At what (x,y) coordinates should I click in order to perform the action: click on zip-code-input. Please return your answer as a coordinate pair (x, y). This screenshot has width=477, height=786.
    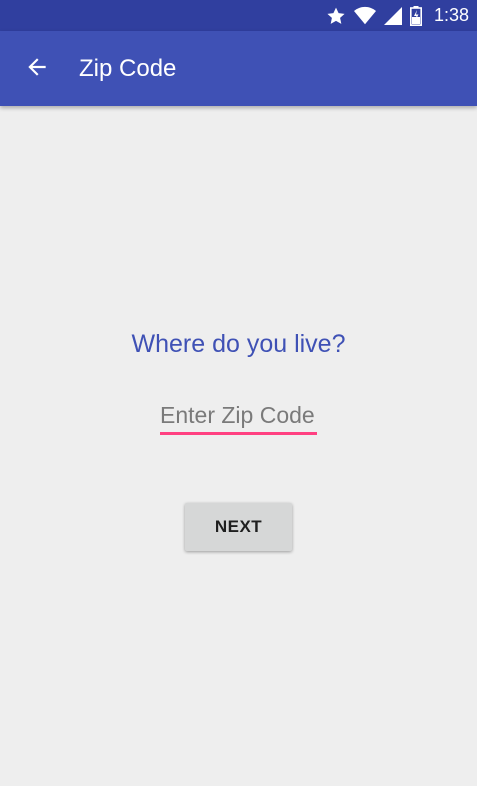
    Looking at the image, I should click on (238, 415).